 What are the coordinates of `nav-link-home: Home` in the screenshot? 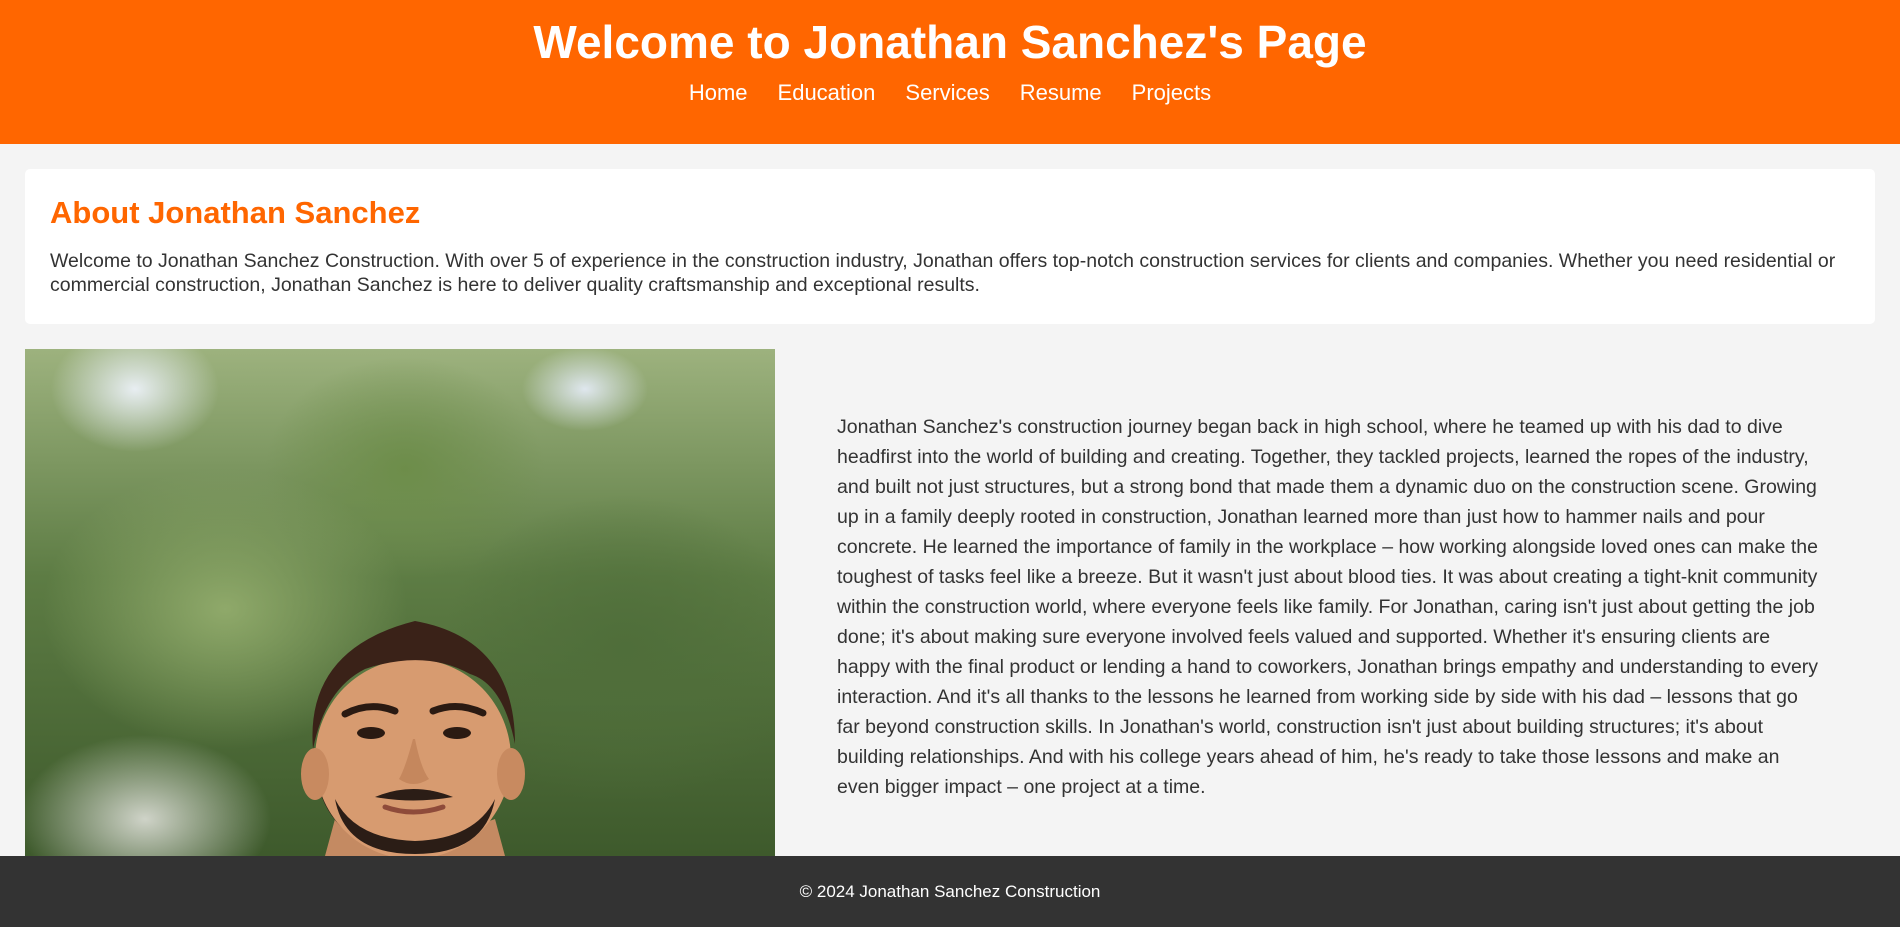 It's located at (718, 93).